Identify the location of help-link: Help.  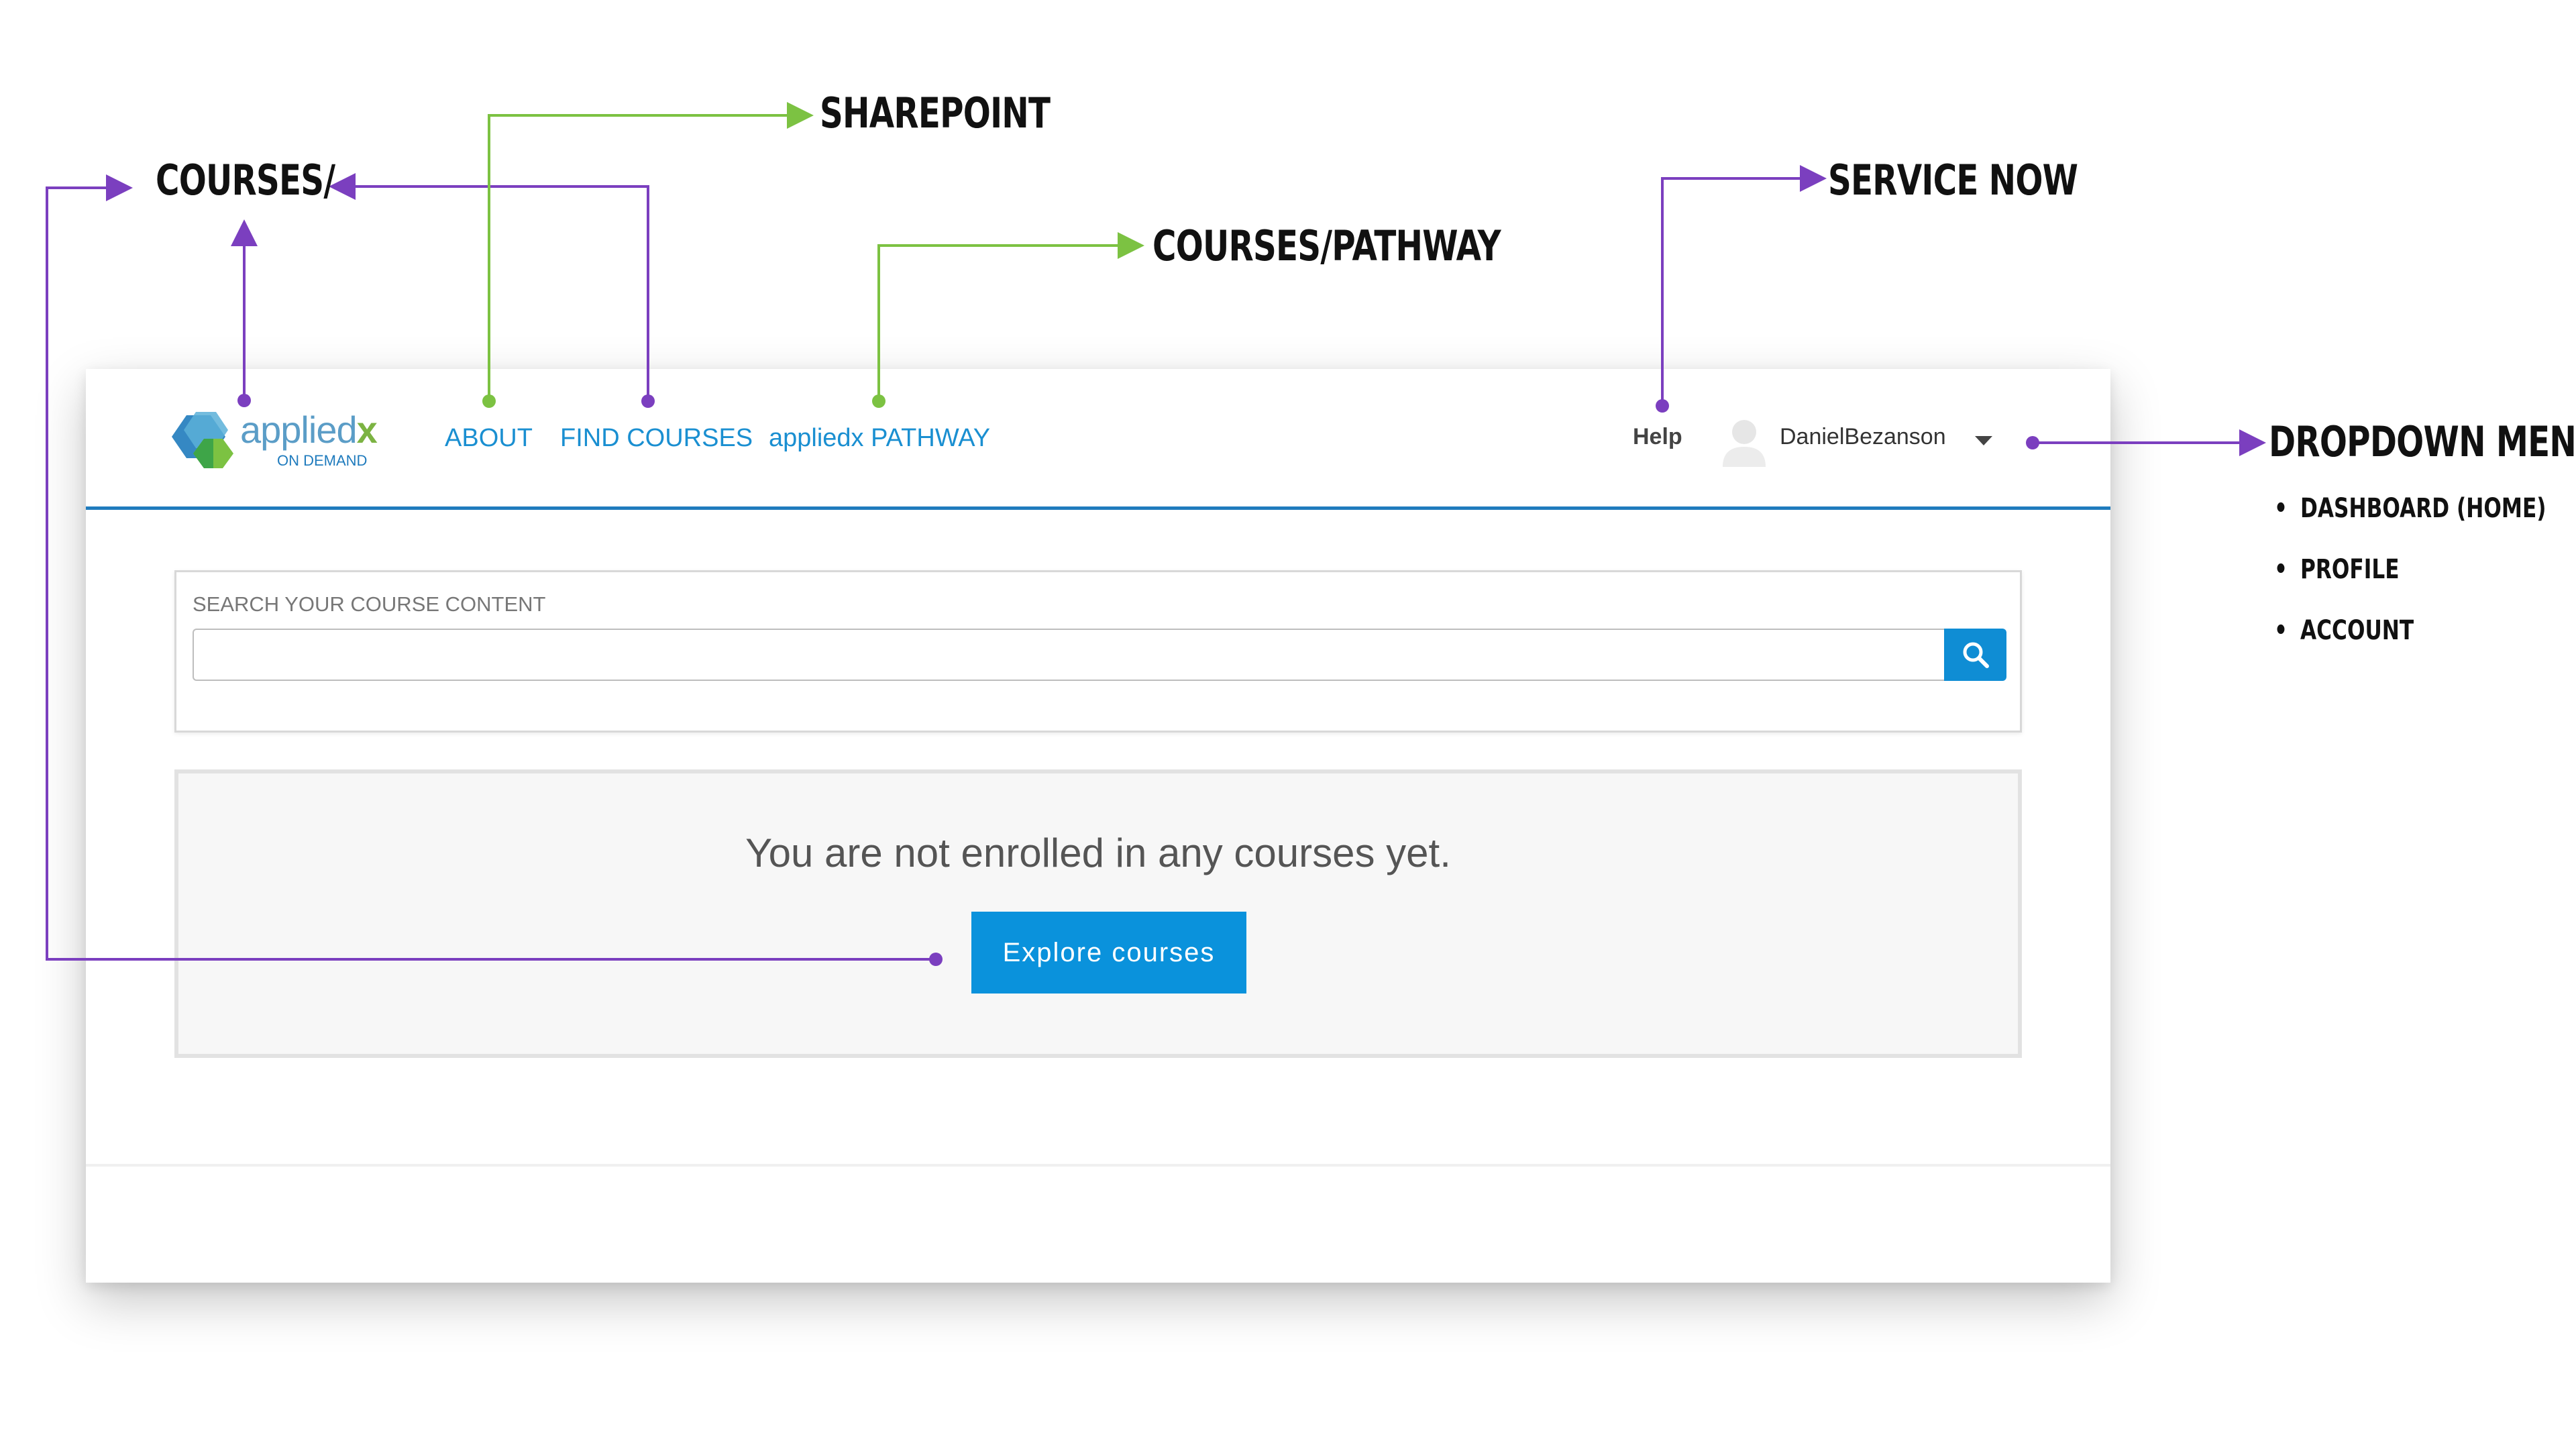
(1657, 437).